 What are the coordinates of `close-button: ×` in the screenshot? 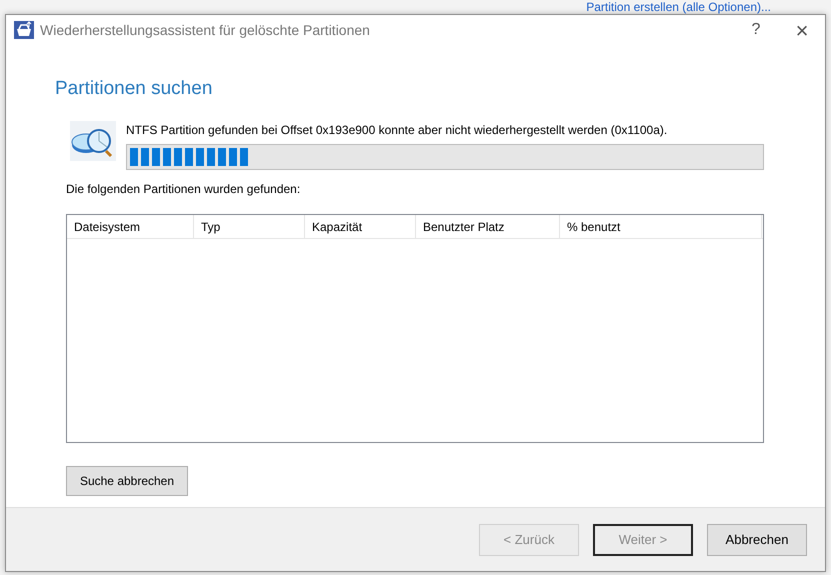 It's located at (802, 30).